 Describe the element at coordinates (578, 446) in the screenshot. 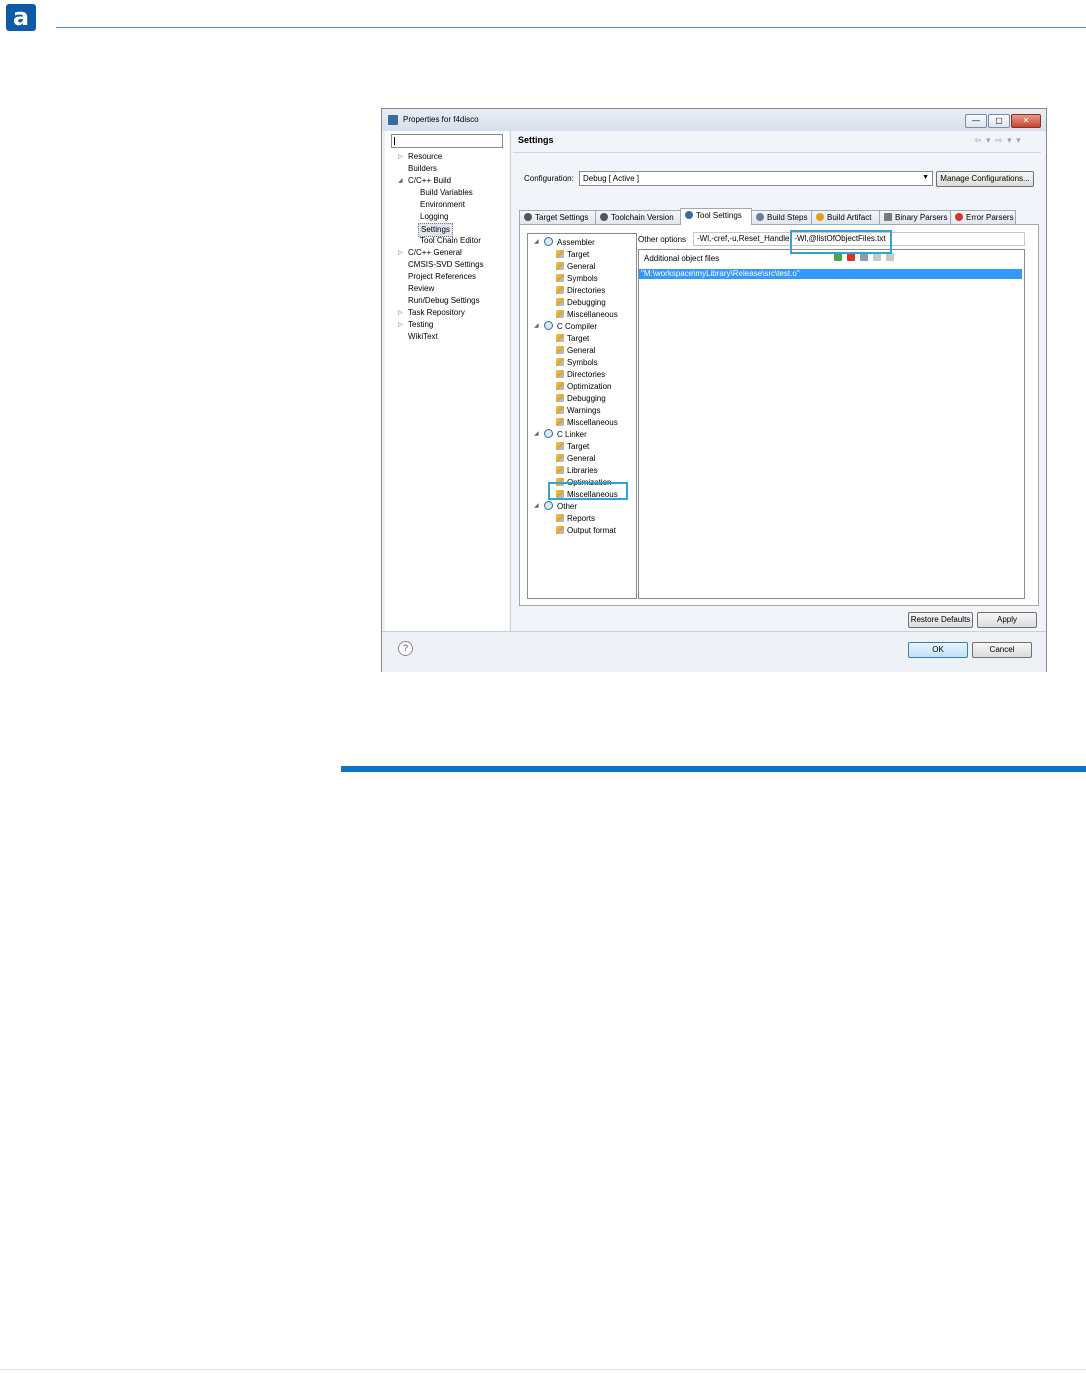

I see `tree-item-label: Target` at that location.